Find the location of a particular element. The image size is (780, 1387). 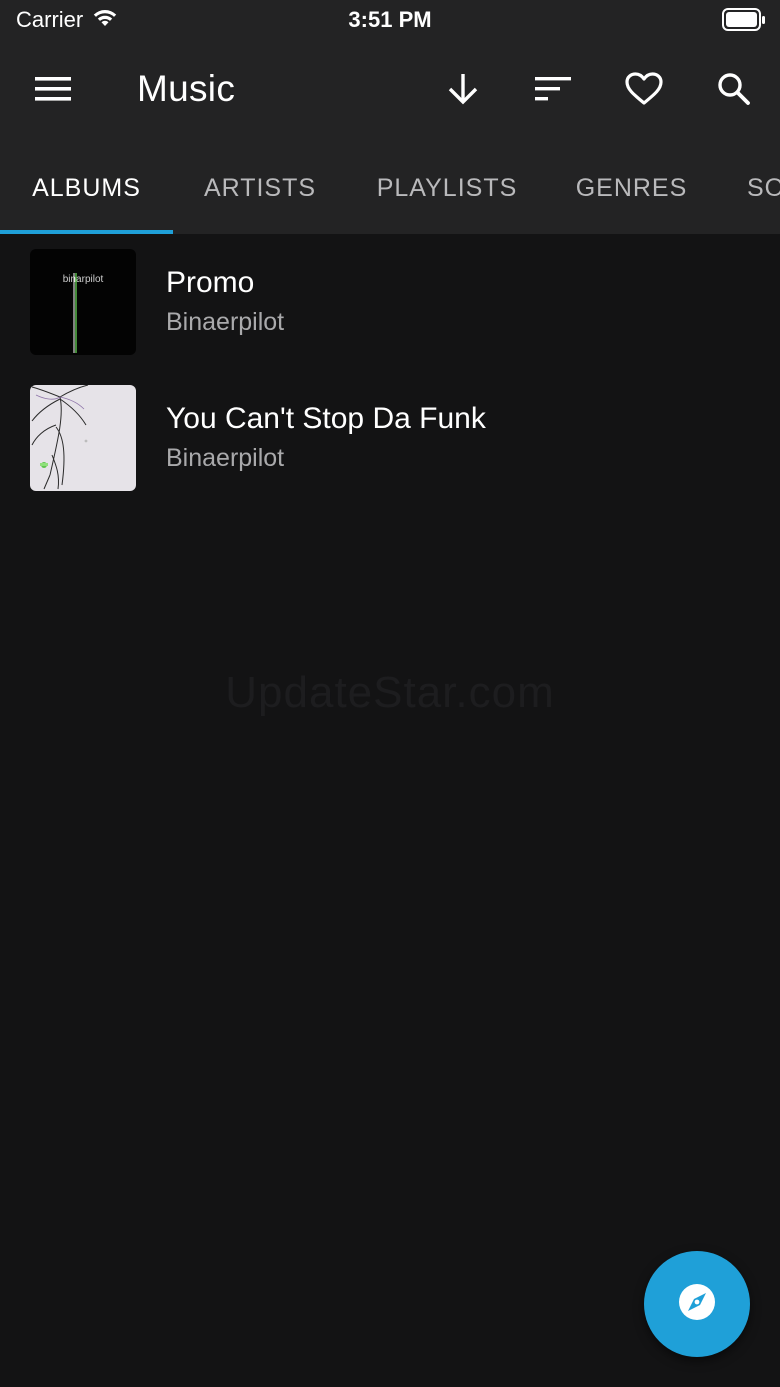

menu-button is located at coordinates (53, 91).